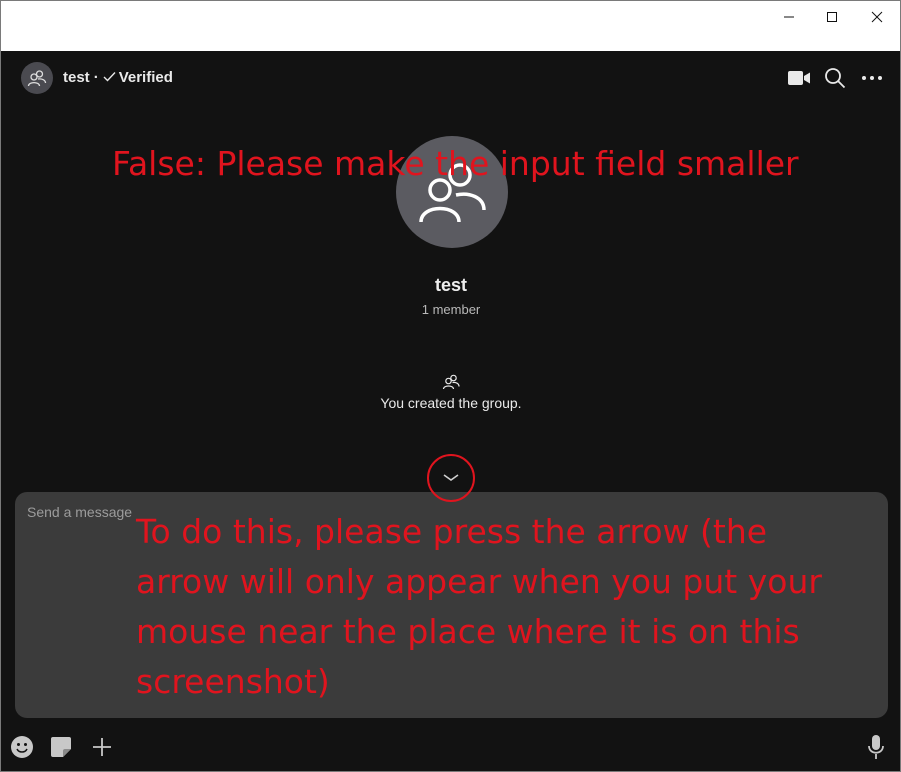 The height and width of the screenshot is (772, 901). I want to click on composer-toolbar, so click(450, 749).